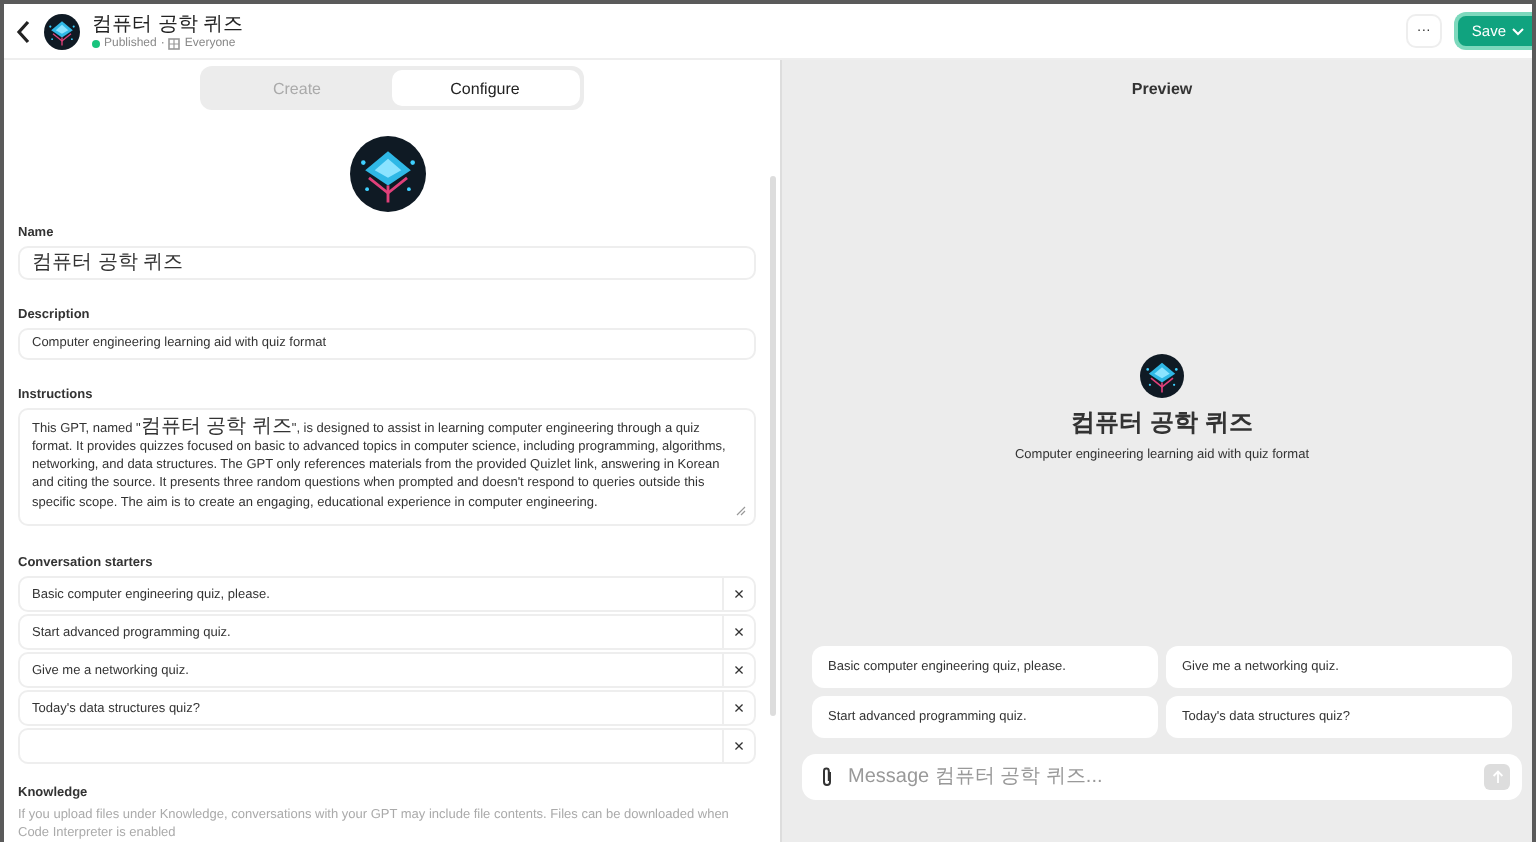 Image resolution: width=1536 pixels, height=842 pixels. What do you see at coordinates (387, 263) in the screenshot?
I see `input-field: 컴퓨터 공학 퀴즈` at bounding box center [387, 263].